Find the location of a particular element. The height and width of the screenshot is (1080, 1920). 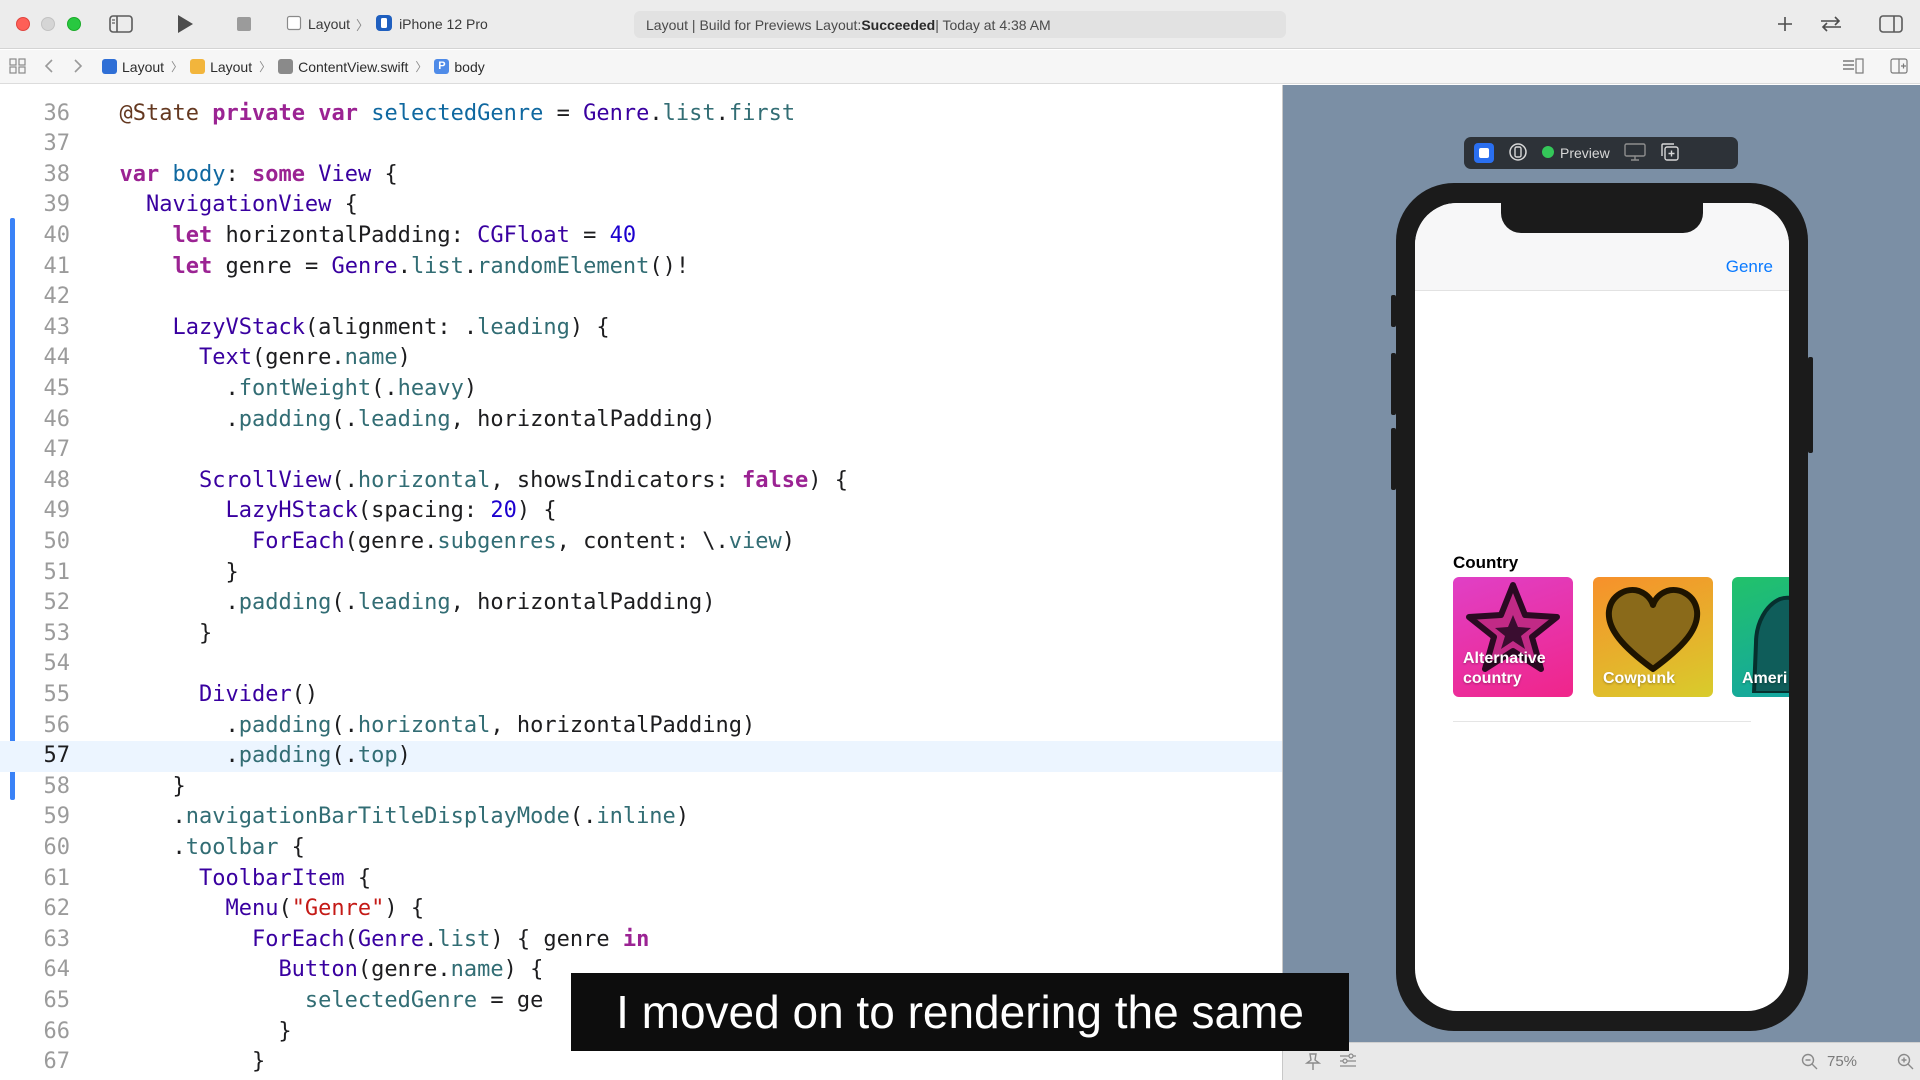

preview-toolbar: Preview is located at coordinates (1601, 153).